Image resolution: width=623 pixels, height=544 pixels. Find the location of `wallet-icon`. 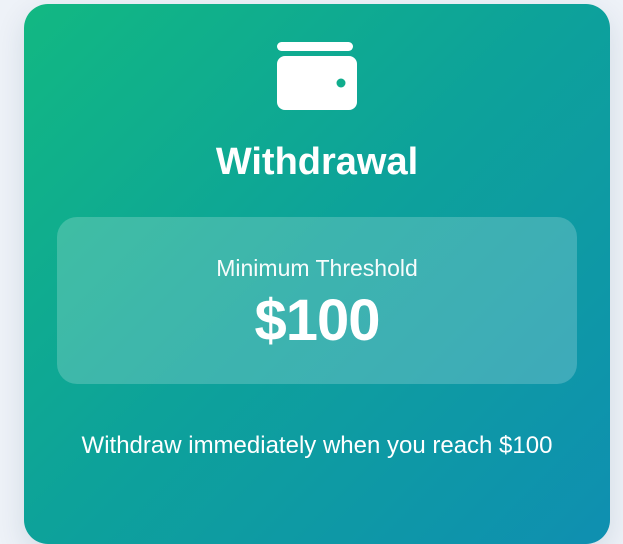

wallet-icon is located at coordinates (317, 76).